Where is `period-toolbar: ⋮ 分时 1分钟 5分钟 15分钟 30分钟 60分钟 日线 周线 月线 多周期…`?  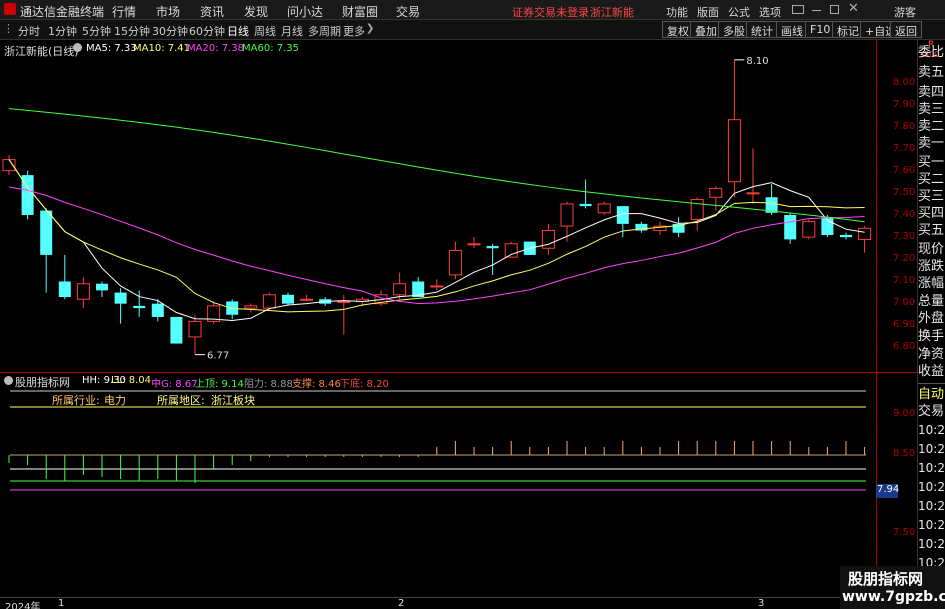 period-toolbar: ⋮ 分时 1分钟 5分钟 15分钟 30分钟 60分钟 日线 周线 月线 多周期… is located at coordinates (472, 30).